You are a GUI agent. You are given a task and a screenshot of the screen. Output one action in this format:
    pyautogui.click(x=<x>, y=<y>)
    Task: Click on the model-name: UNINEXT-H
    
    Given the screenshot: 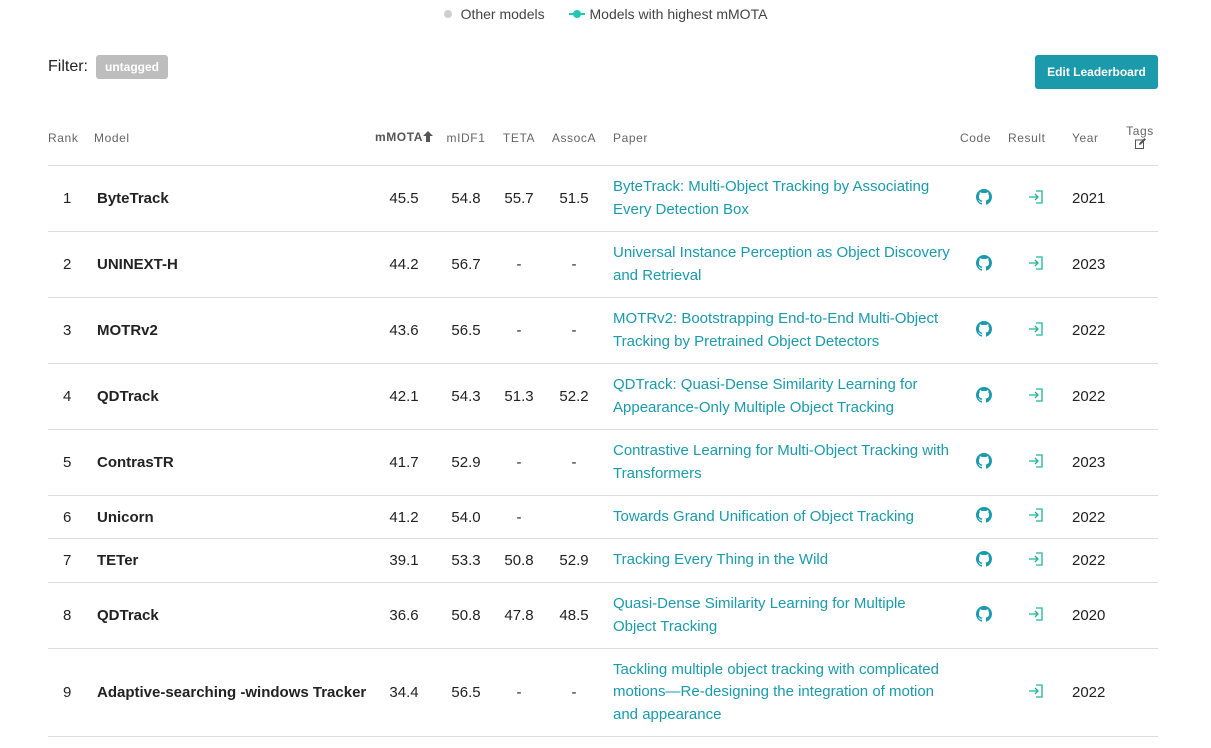 What is the action you would take?
    pyautogui.click(x=234, y=264)
    